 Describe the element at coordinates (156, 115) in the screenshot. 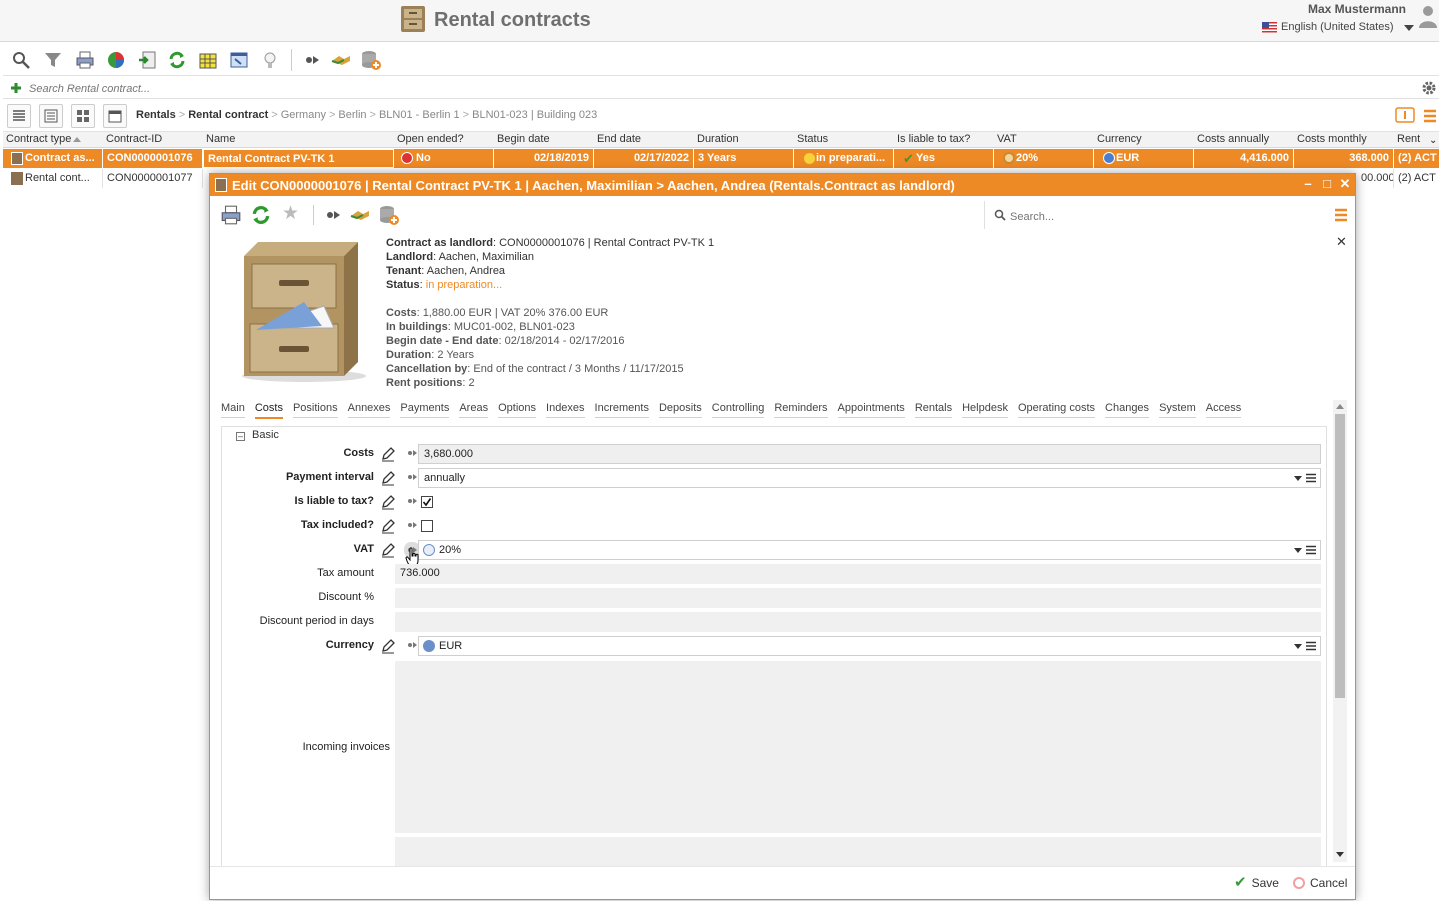

I see `breadcrumb-item: Rentals` at that location.